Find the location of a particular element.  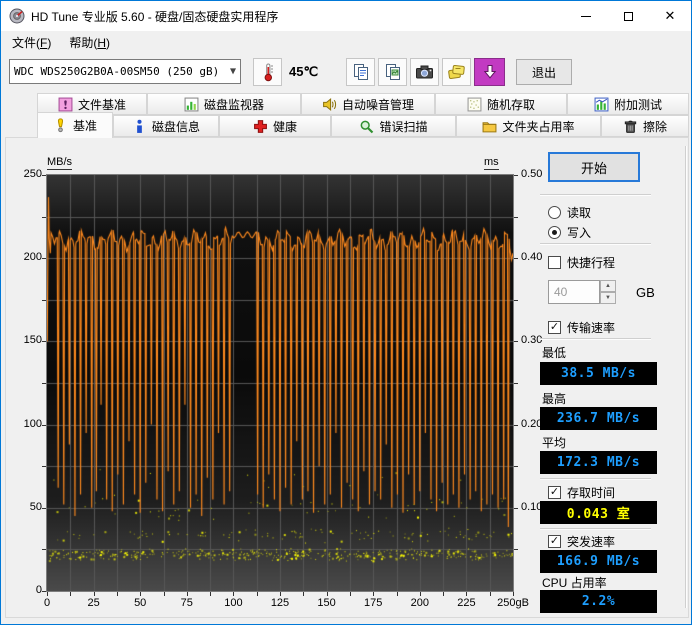

save-results-button is located at coordinates (456, 72).